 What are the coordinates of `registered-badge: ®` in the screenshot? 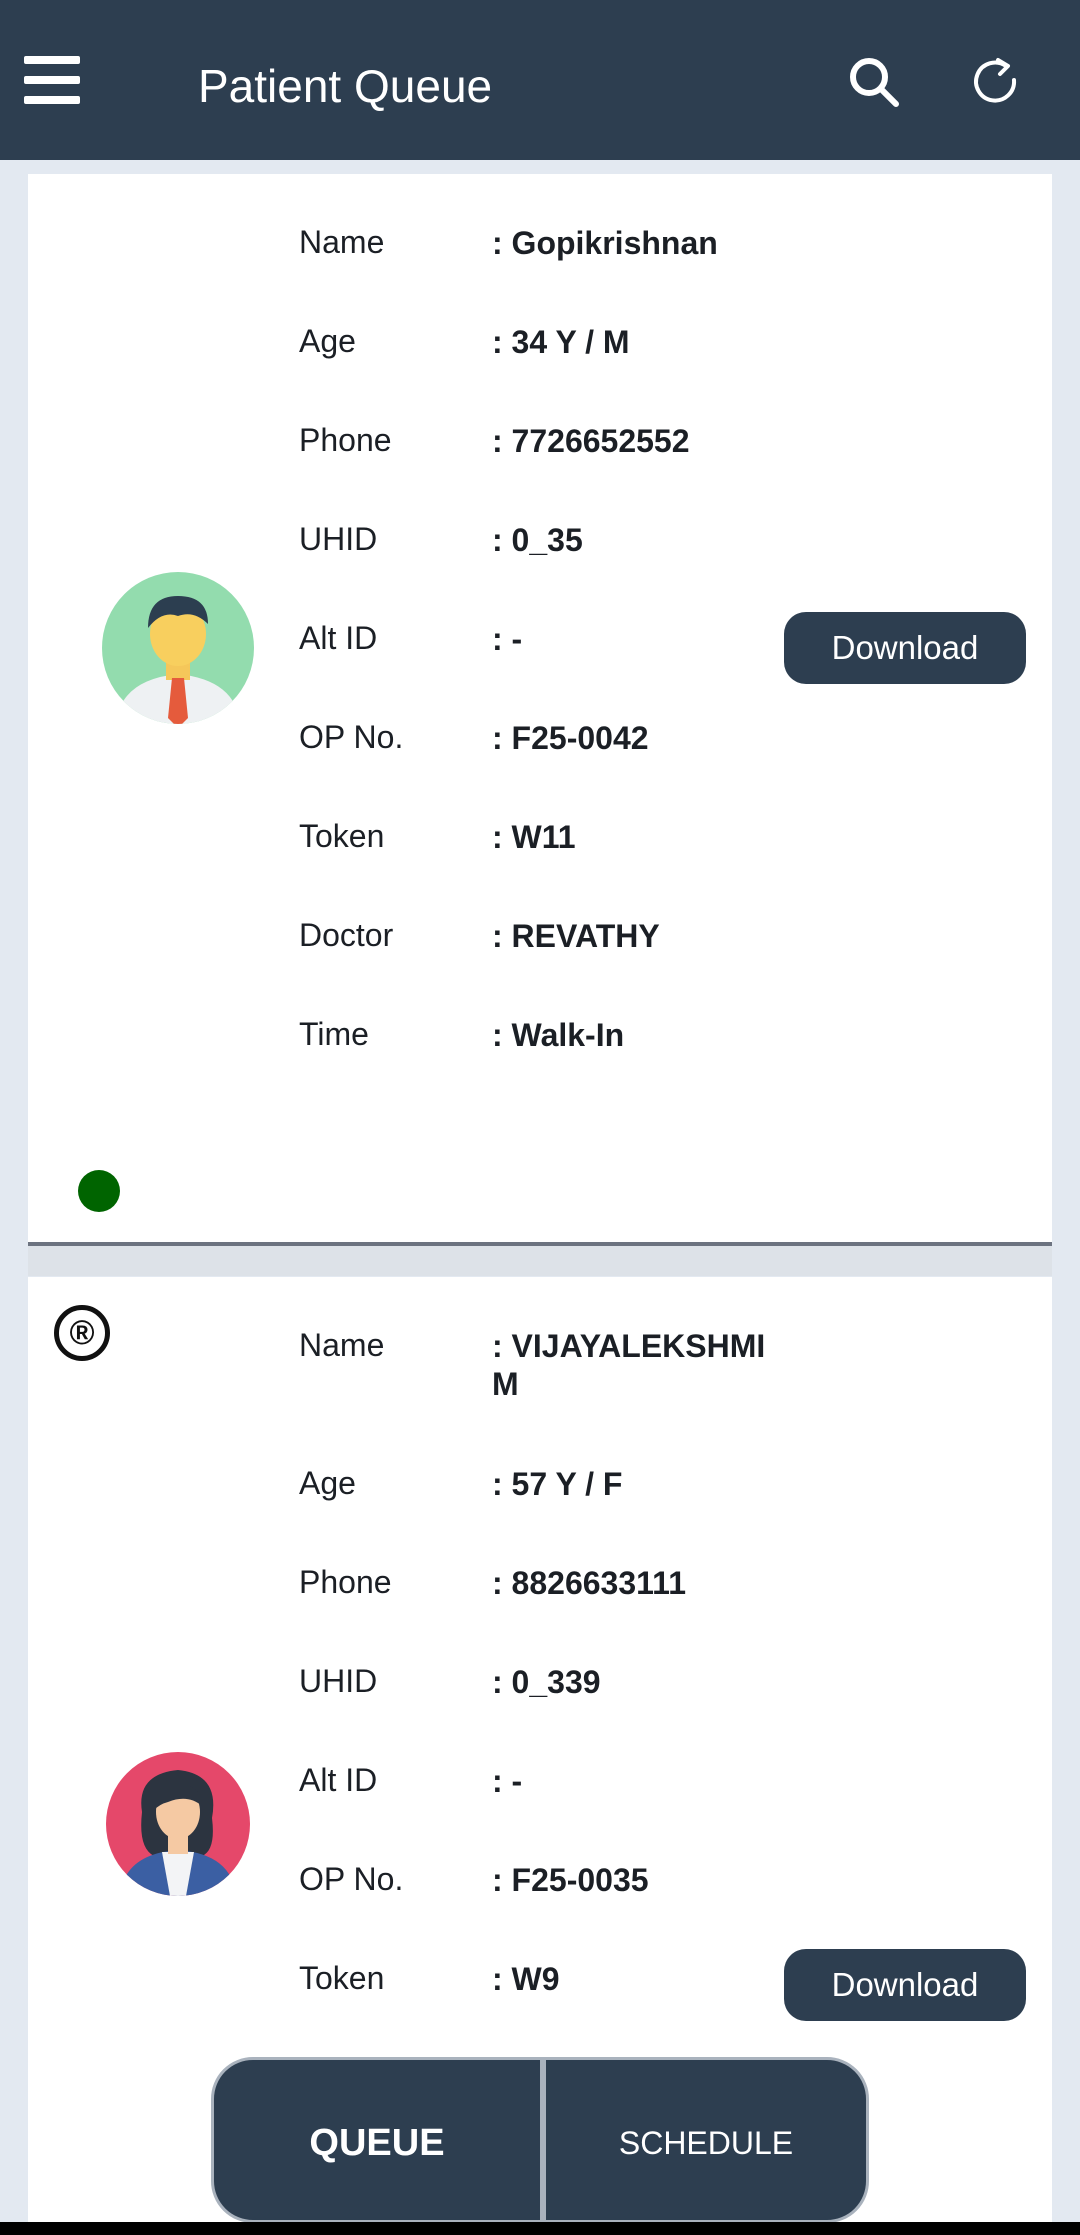 It's located at (82, 1333).